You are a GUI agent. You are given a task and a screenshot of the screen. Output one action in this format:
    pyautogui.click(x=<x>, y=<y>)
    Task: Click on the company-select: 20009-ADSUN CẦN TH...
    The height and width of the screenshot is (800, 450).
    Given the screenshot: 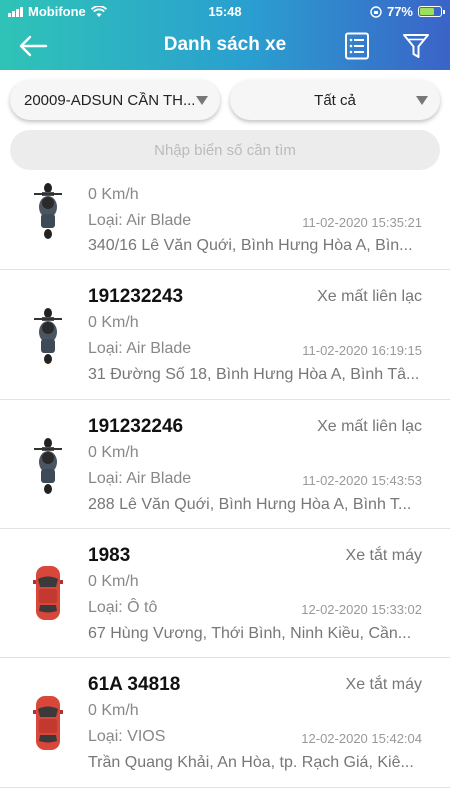 What is the action you would take?
    pyautogui.click(x=115, y=100)
    